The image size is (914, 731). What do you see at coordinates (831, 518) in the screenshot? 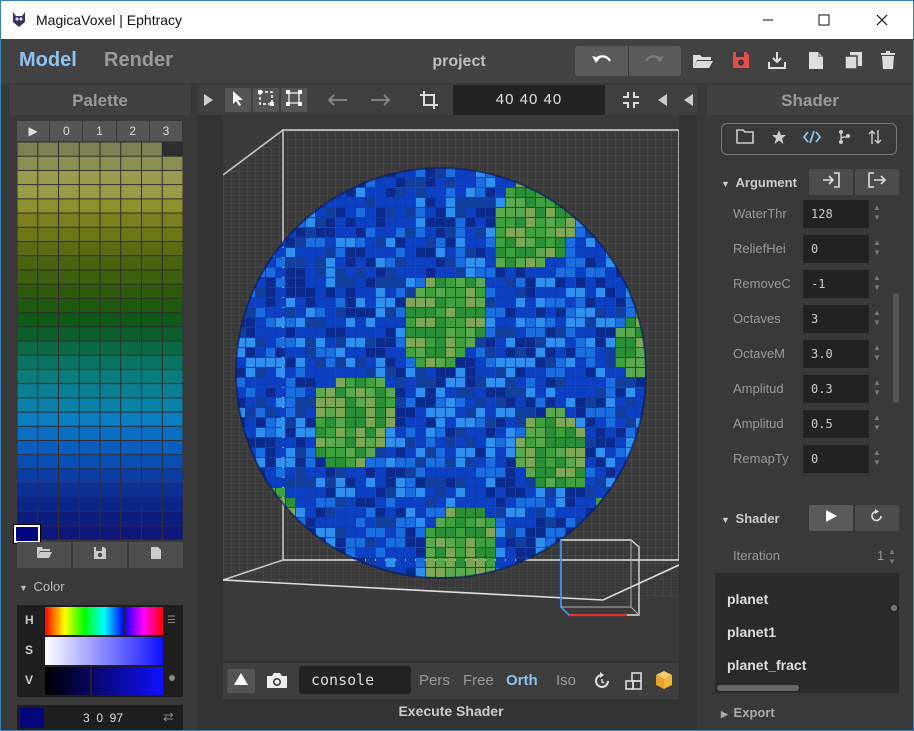
I see `run-shader-button` at bounding box center [831, 518].